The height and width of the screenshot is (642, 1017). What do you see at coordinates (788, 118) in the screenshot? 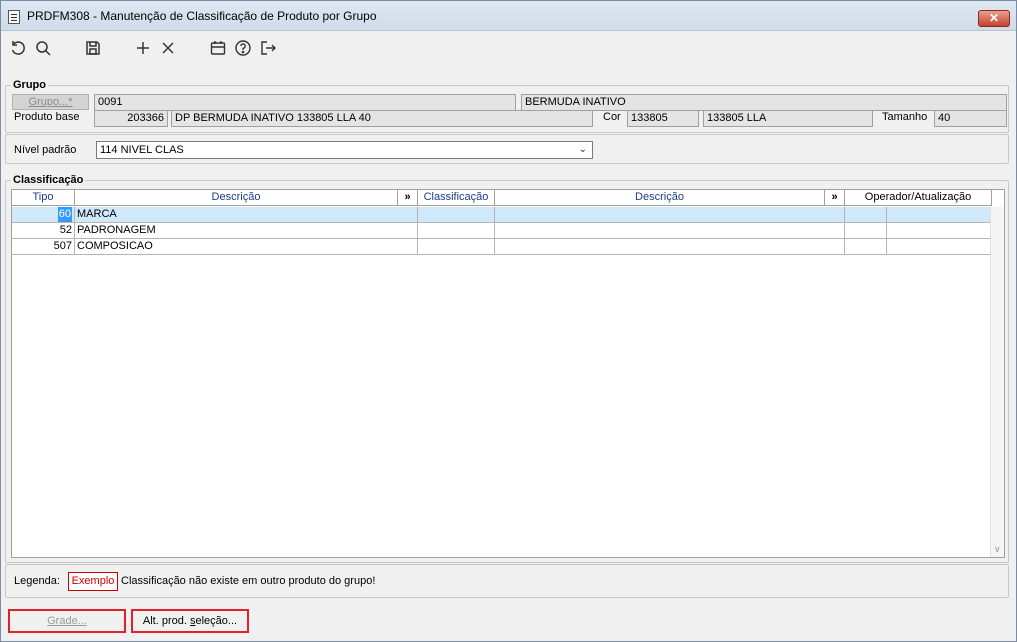
I see `cor-desc-field: 133805 LLA` at bounding box center [788, 118].